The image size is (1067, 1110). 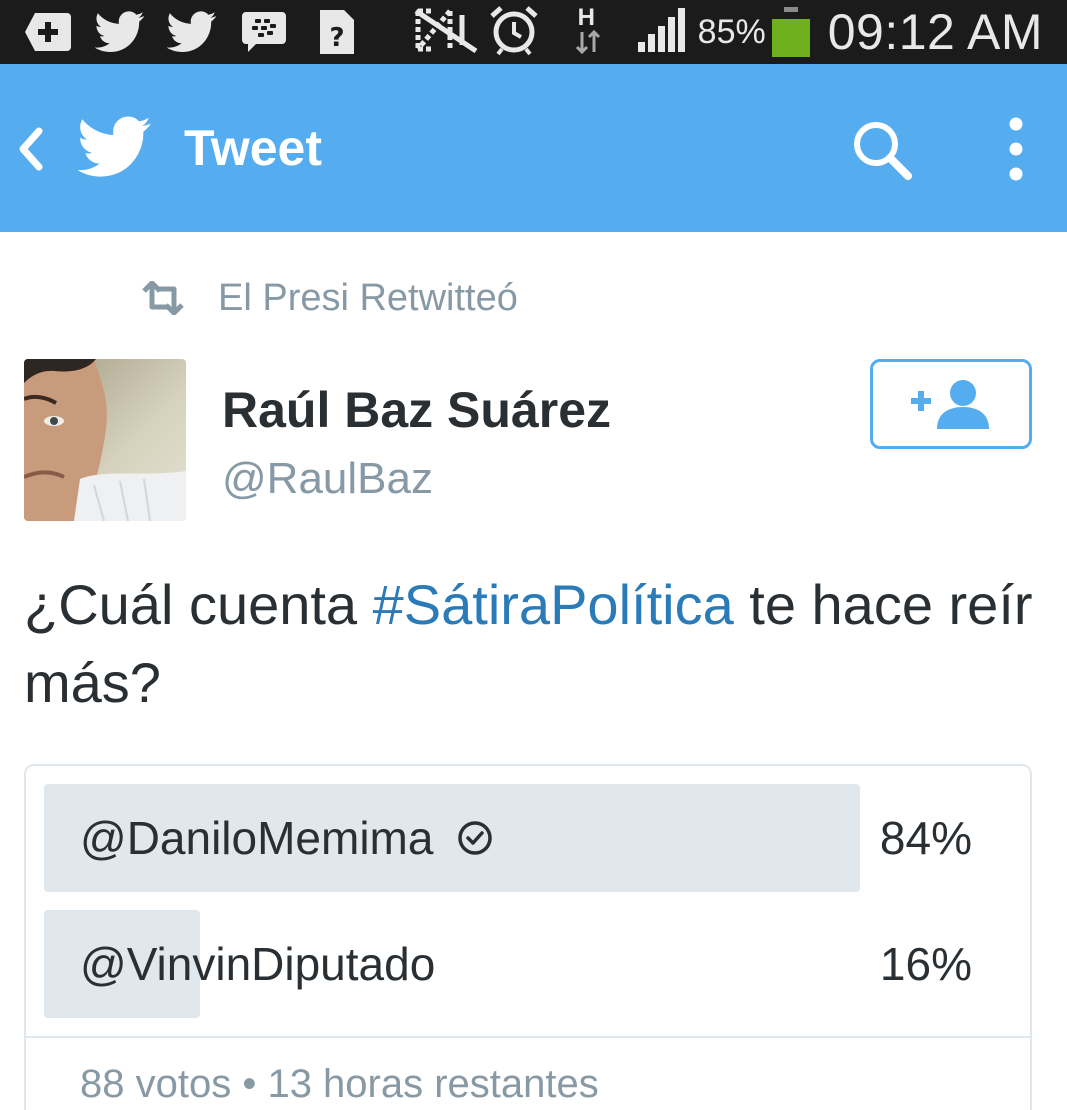 I want to click on bbm-chat-icon, so click(x=264, y=32).